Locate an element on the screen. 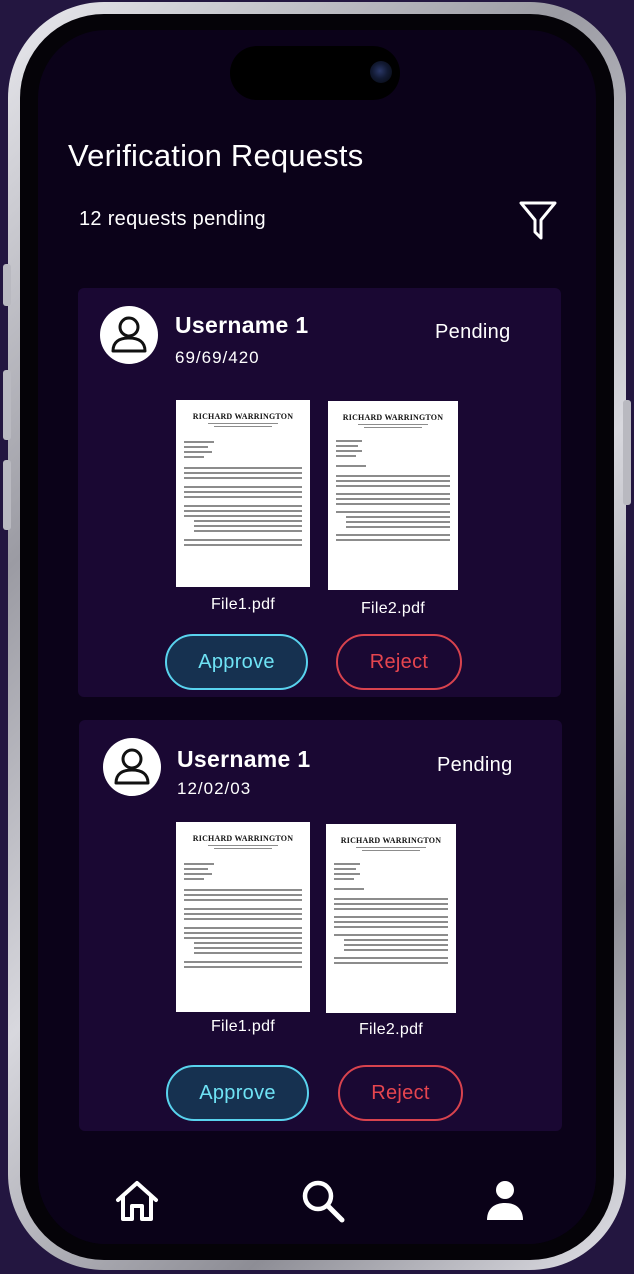  home-icon is located at coordinates (137, 1201).